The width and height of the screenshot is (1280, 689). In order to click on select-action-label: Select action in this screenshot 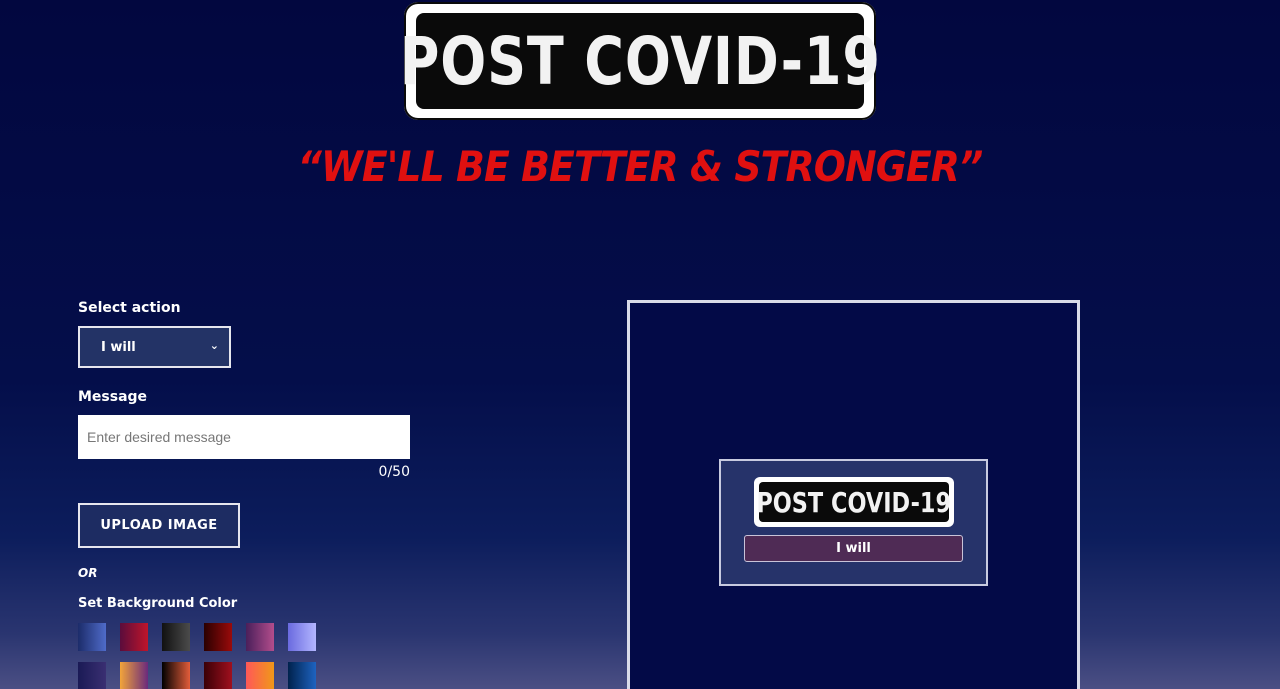, I will do `click(129, 308)`.